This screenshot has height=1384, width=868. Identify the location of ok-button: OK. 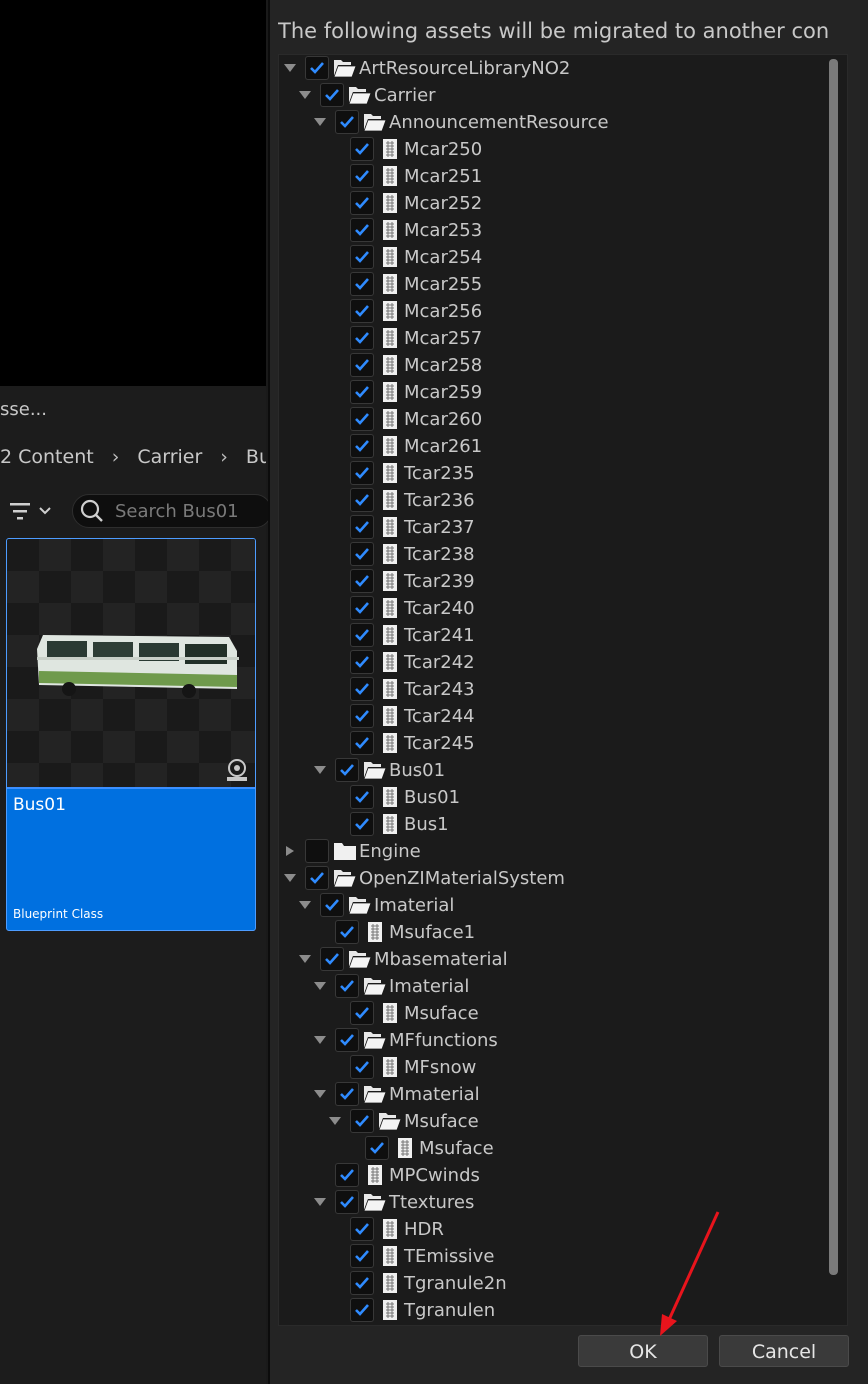
(643, 1351).